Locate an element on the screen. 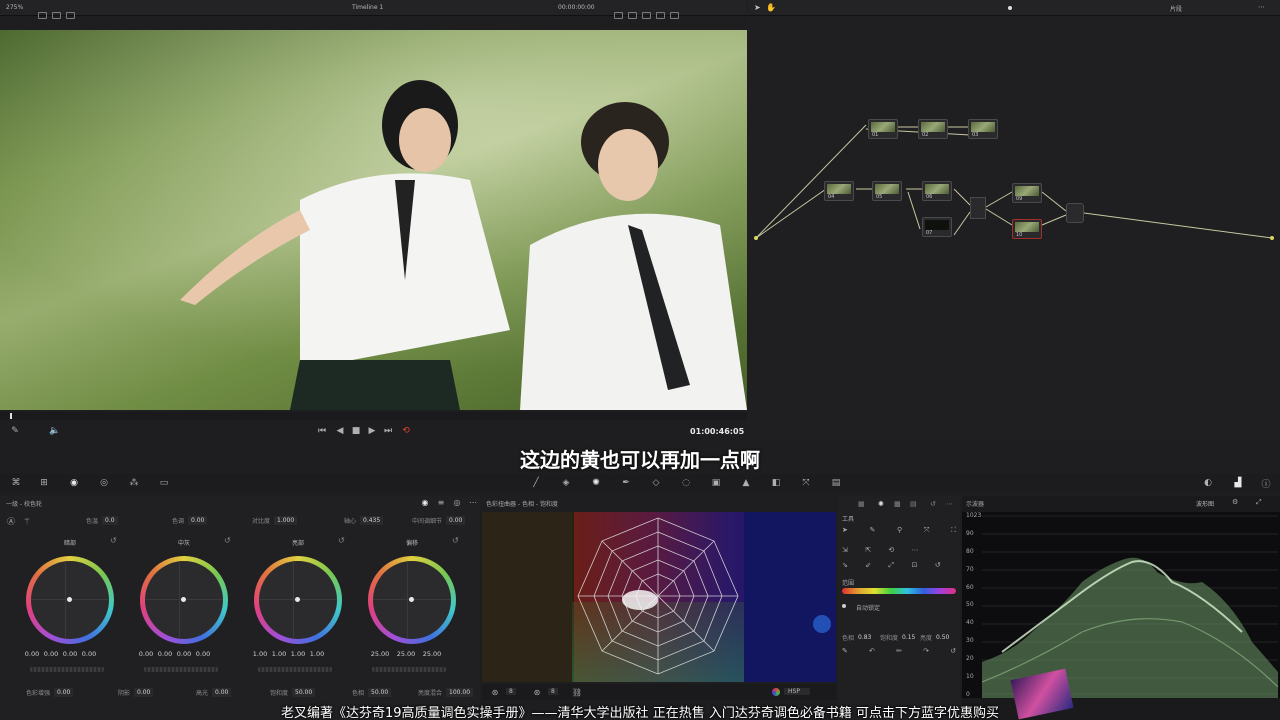 This screenshot has height=720, width=1280. loop-button: ⟲ is located at coordinates (406, 431).